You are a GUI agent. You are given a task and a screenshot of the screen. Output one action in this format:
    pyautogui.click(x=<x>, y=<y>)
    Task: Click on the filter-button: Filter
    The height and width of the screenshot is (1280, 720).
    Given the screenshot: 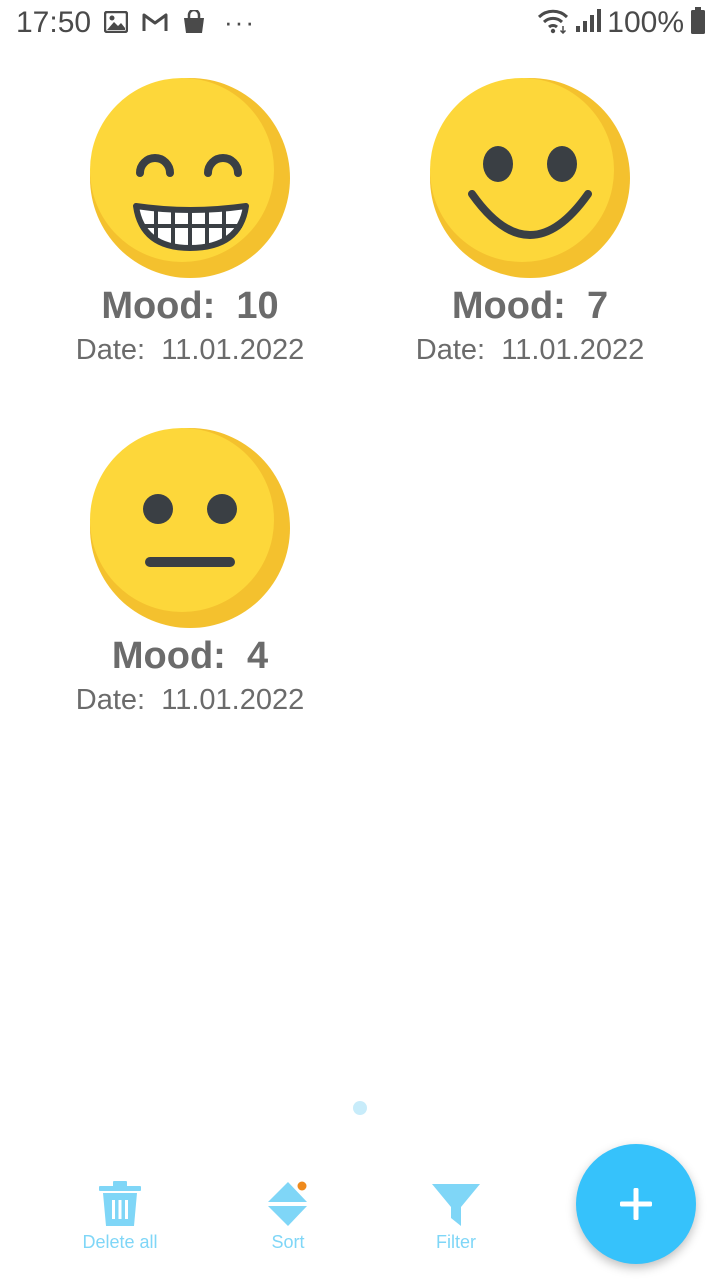 What is the action you would take?
    pyautogui.click(x=456, y=1216)
    